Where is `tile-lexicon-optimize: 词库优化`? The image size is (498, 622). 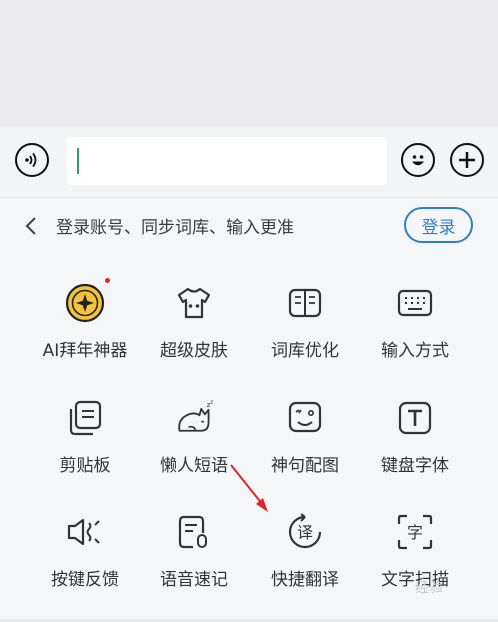
tile-lexicon-optimize: 词库优化 is located at coordinates (305, 338).